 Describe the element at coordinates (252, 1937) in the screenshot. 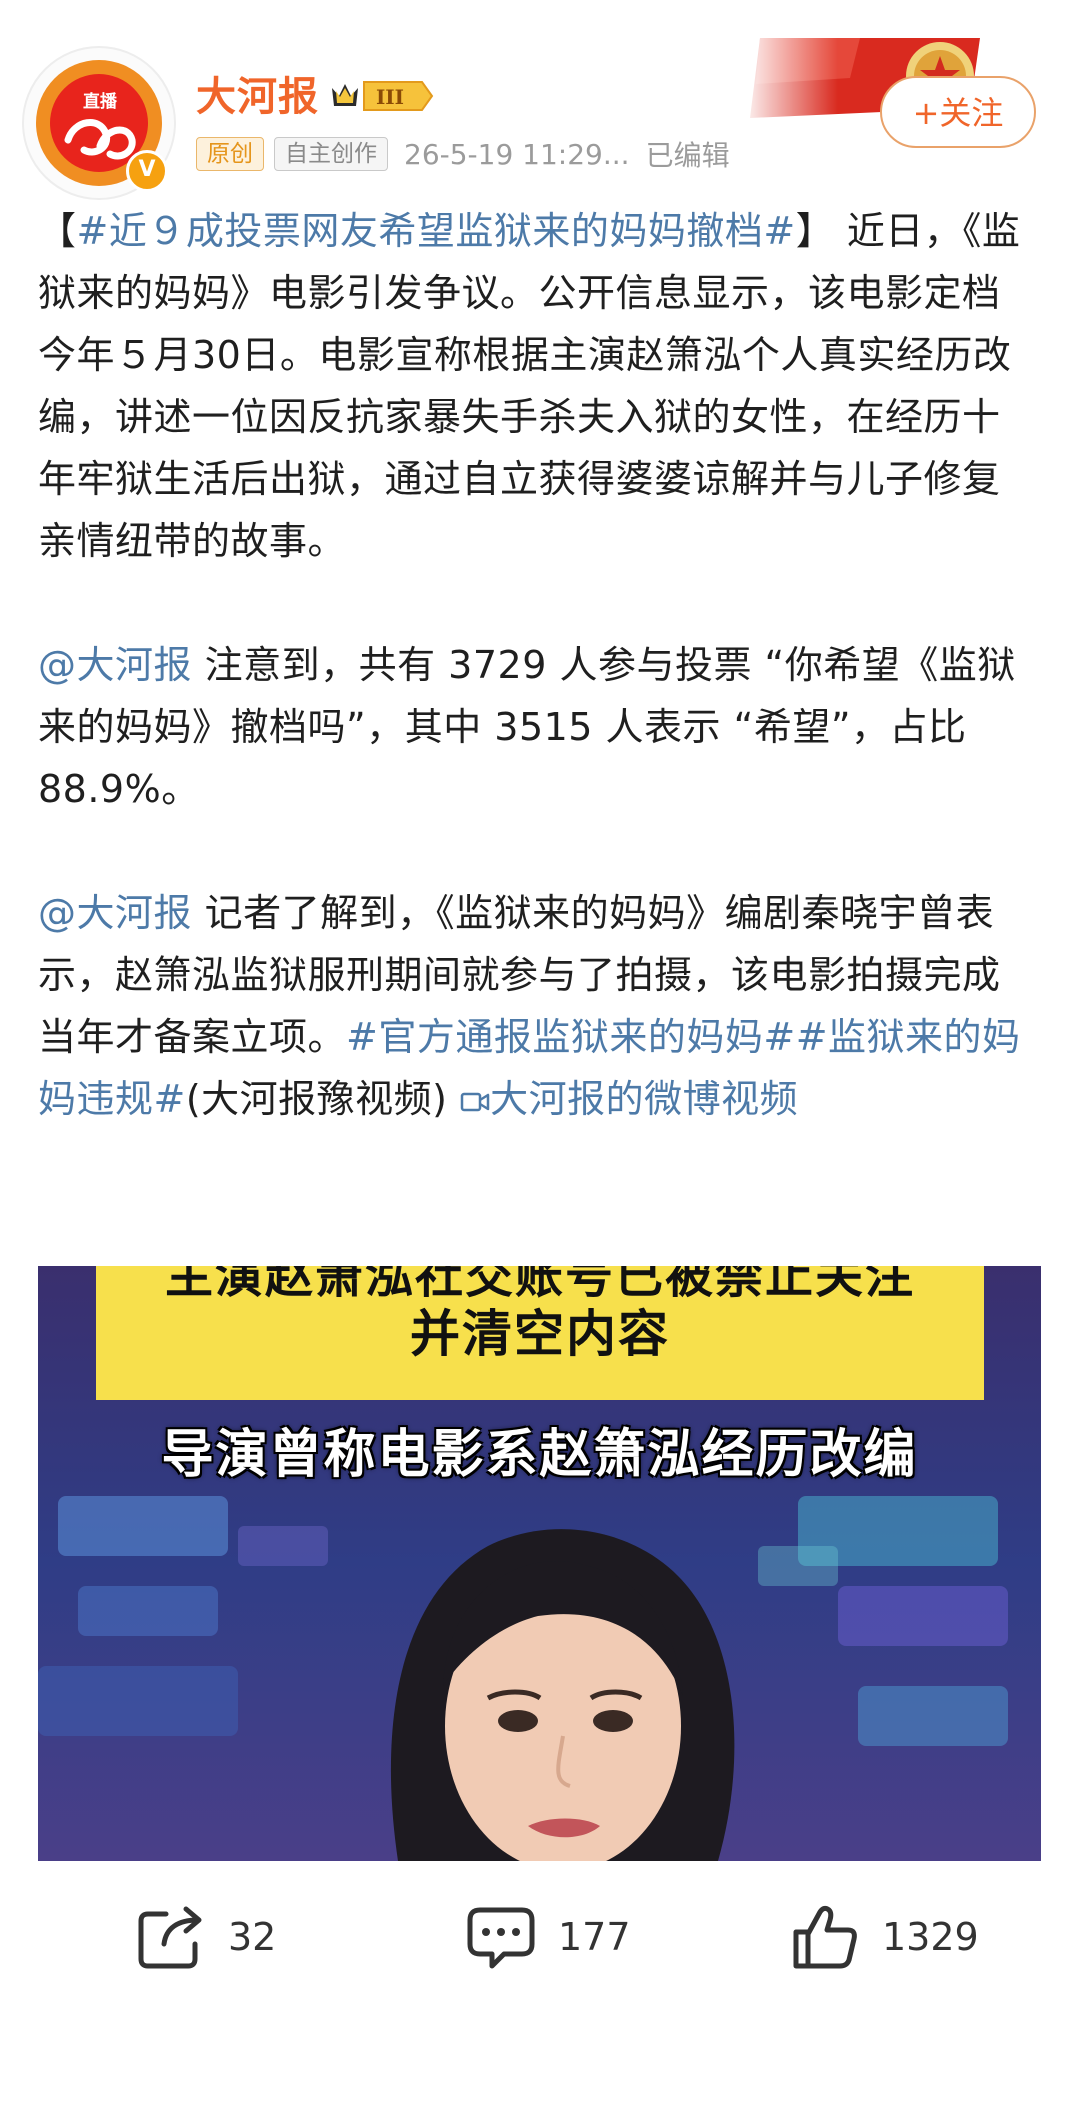

I see `share-count: 32` at that location.